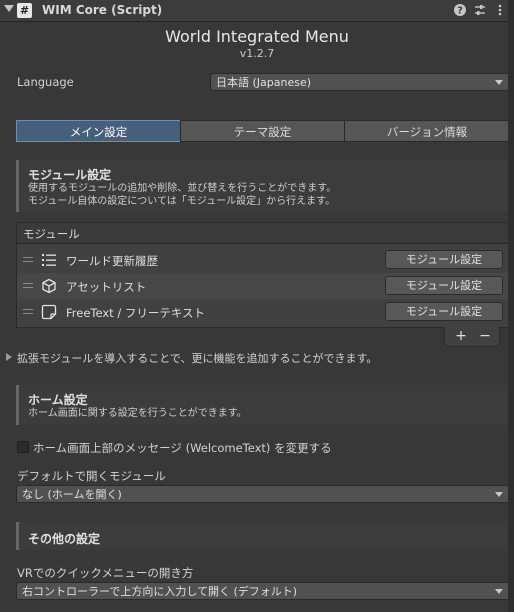  Describe the element at coordinates (51, 234) in the screenshot. I see `module-list-header-label: モジュール` at that location.